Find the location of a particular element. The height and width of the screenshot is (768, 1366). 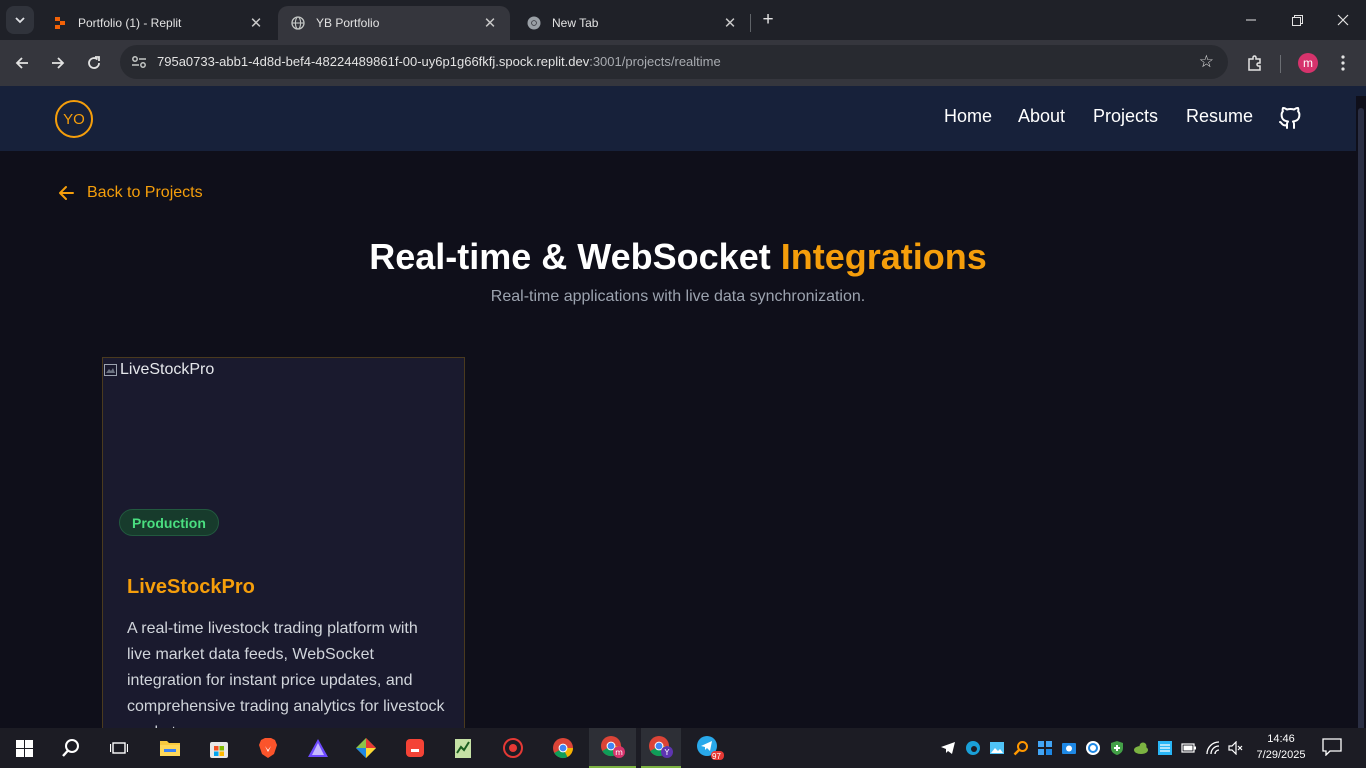

edge-tray-icon is located at coordinates (973, 748).